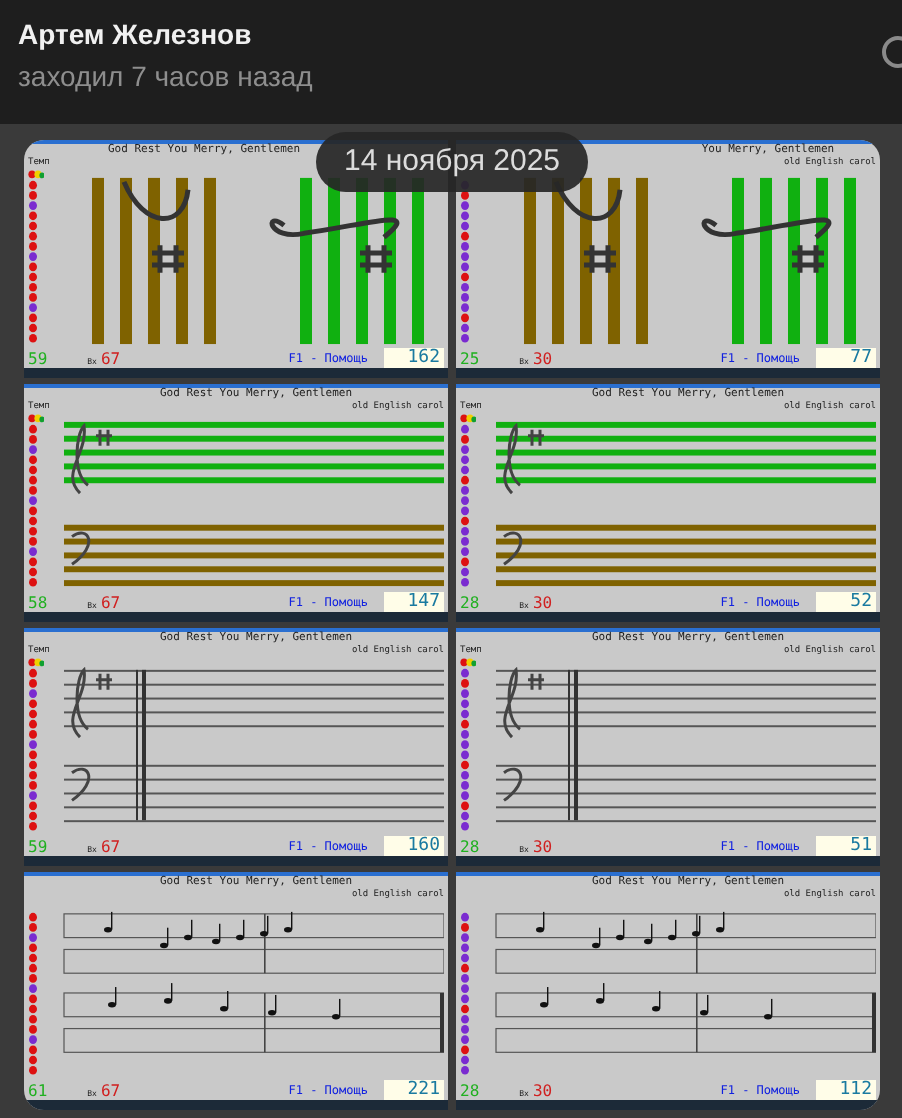 This screenshot has height=1118, width=902. Describe the element at coordinates (470, 359) in the screenshot. I see `left-count: 25` at that location.